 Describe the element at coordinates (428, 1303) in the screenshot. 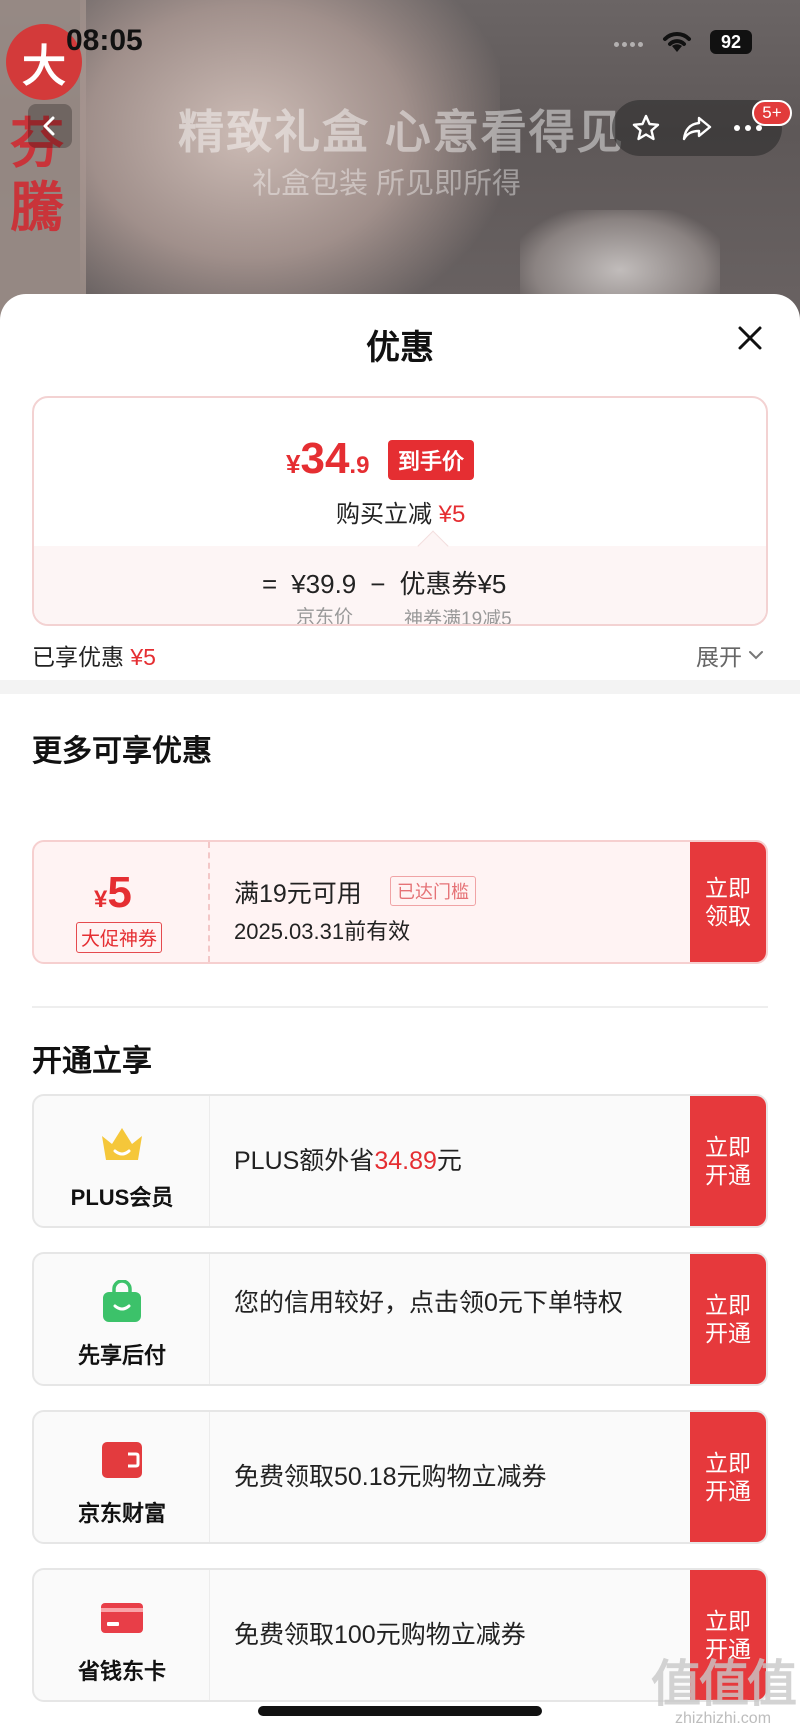

I see `vip-description: 您的信用较好，点击领0元下单特权` at that location.